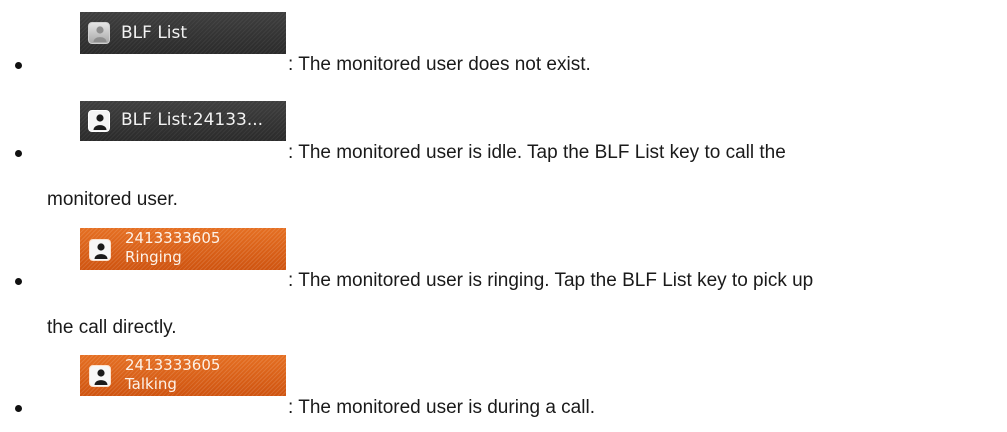 Image resolution: width=1007 pixels, height=432 pixels. Describe the element at coordinates (112, 327) in the screenshot. I see `status-description-continued: the call directly.` at that location.